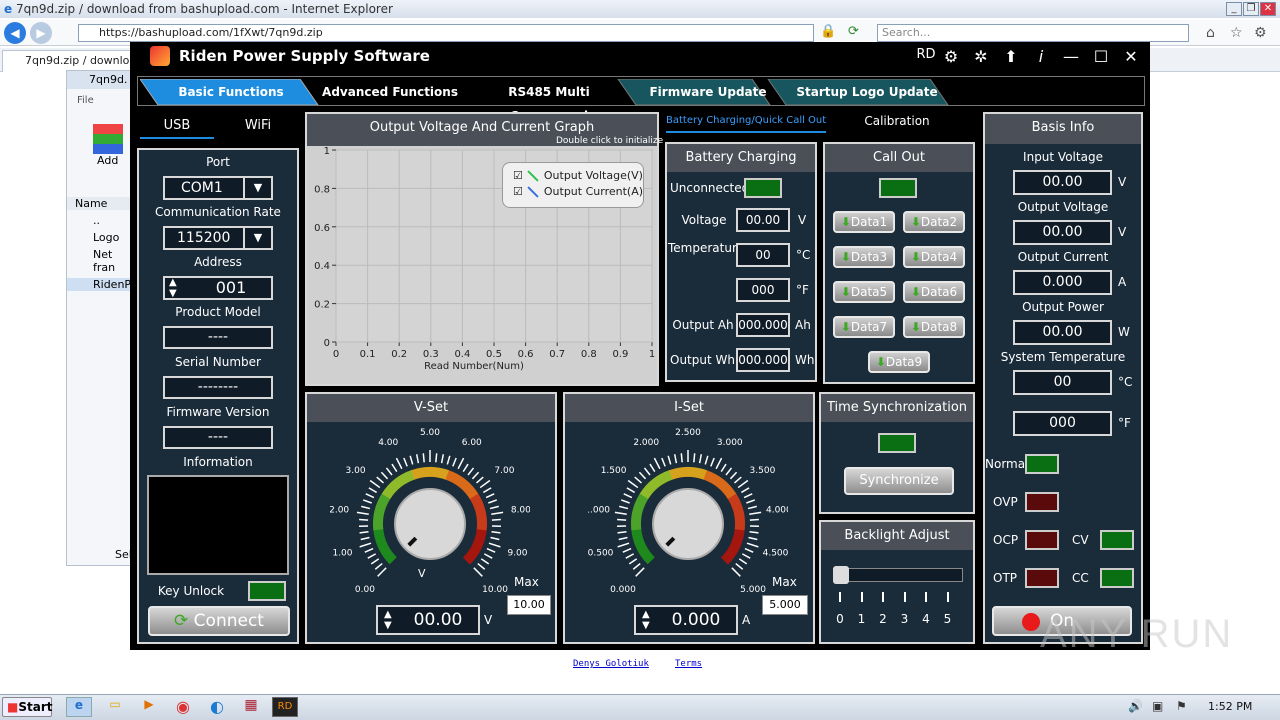  I want to click on explorer-menu-file: File, so click(100, 97).